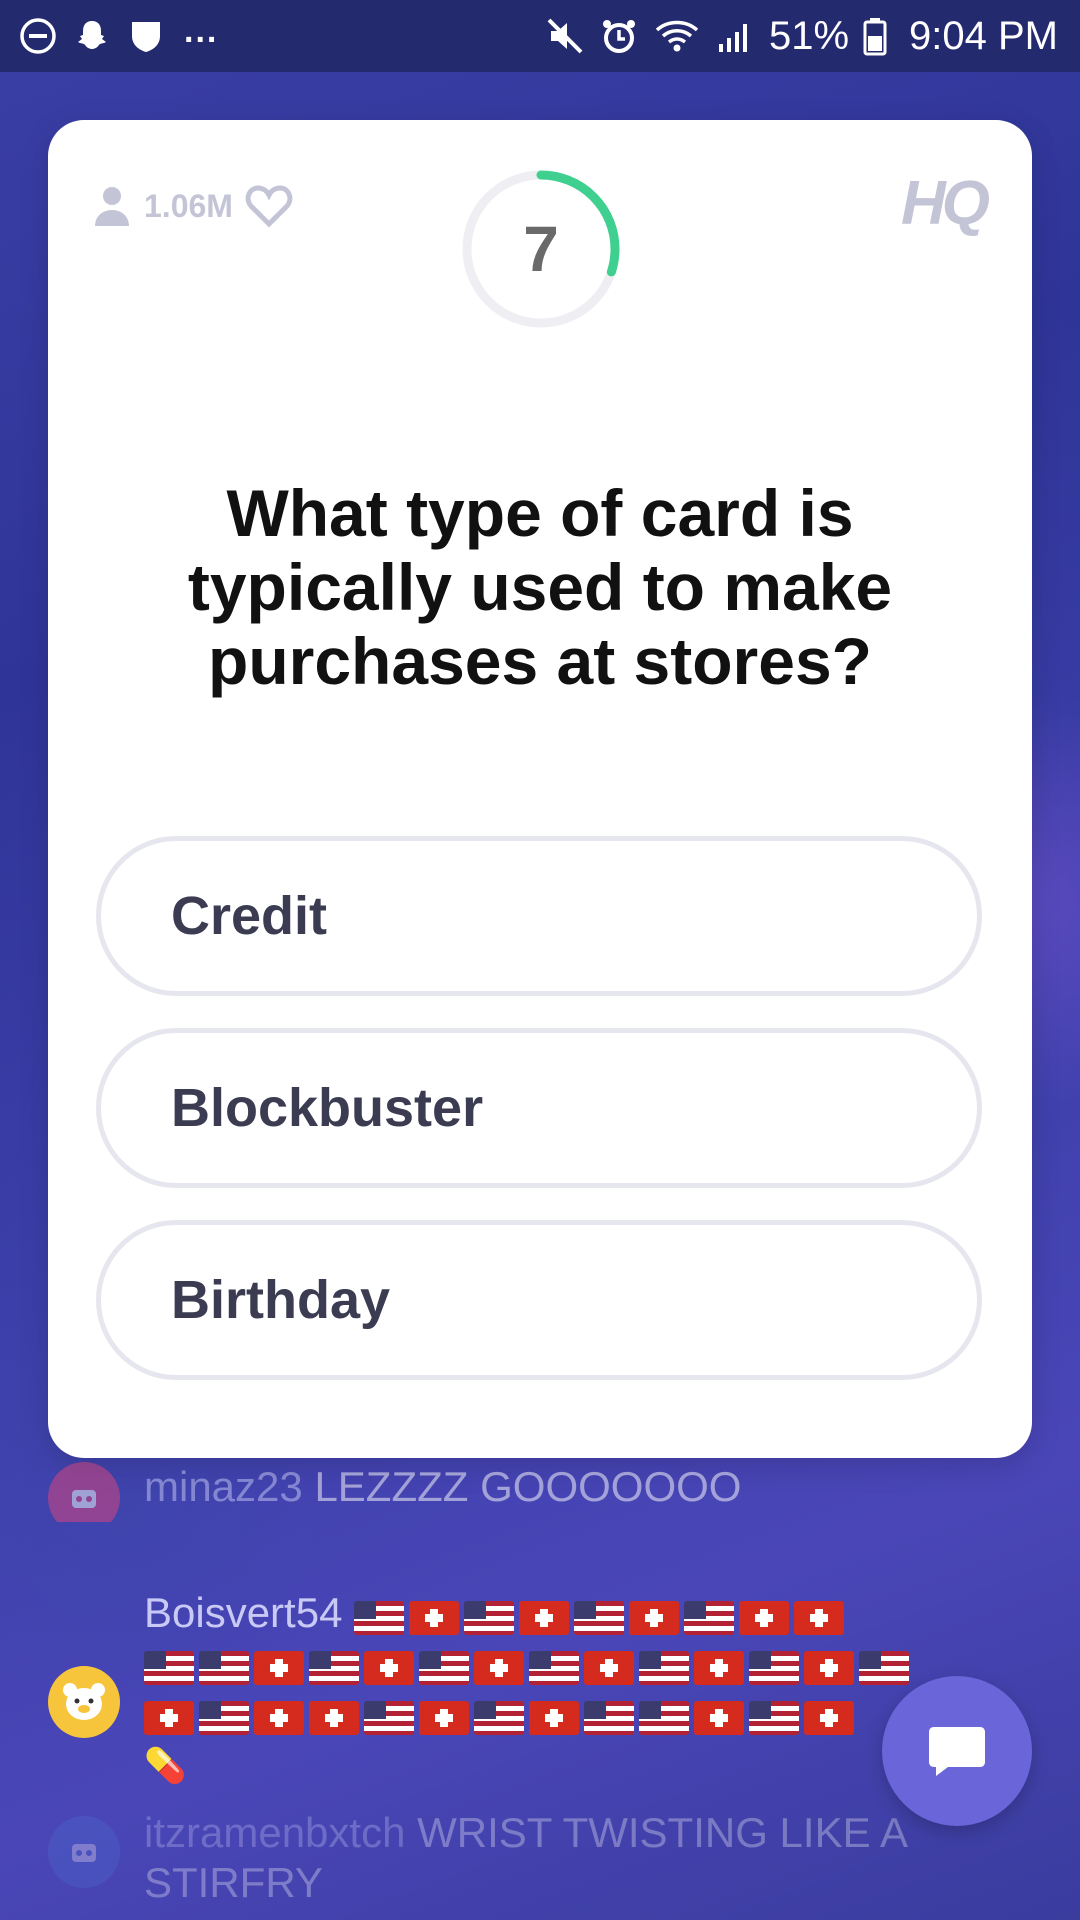 Image resolution: width=1080 pixels, height=1920 pixels. I want to click on chat-message: minaz23 LEZZZZ GOOOOOOO, so click(540, 1492).